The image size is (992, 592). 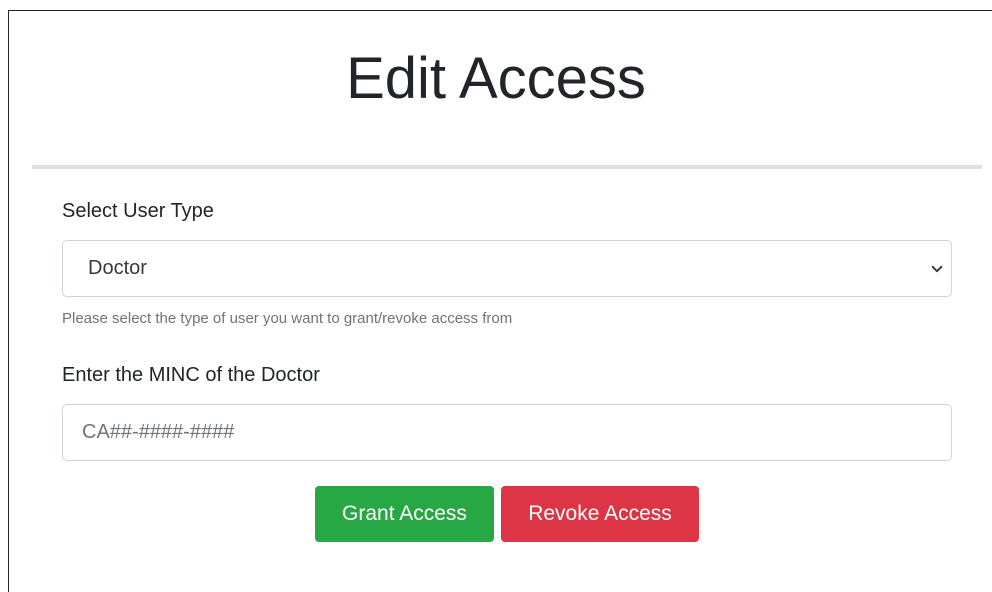 I want to click on revoke-access-button: Revoke Access, so click(x=600, y=514).